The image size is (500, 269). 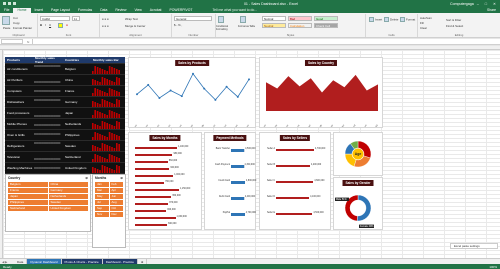 What do you see at coordinates (12, 41) in the screenshot?
I see `name-box` at bounding box center [12, 41].